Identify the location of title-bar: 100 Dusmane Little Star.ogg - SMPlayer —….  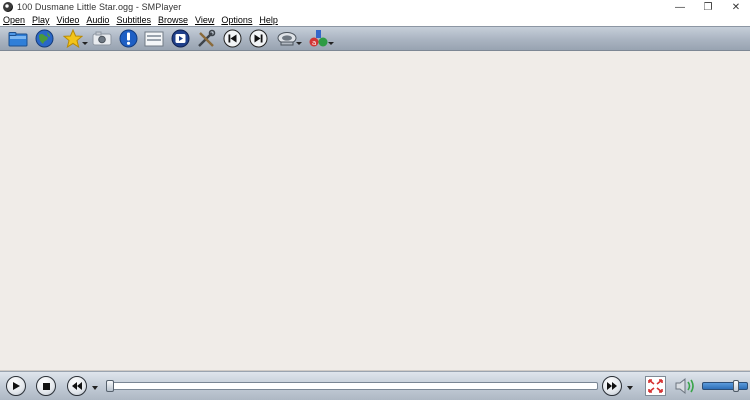
(375, 7).